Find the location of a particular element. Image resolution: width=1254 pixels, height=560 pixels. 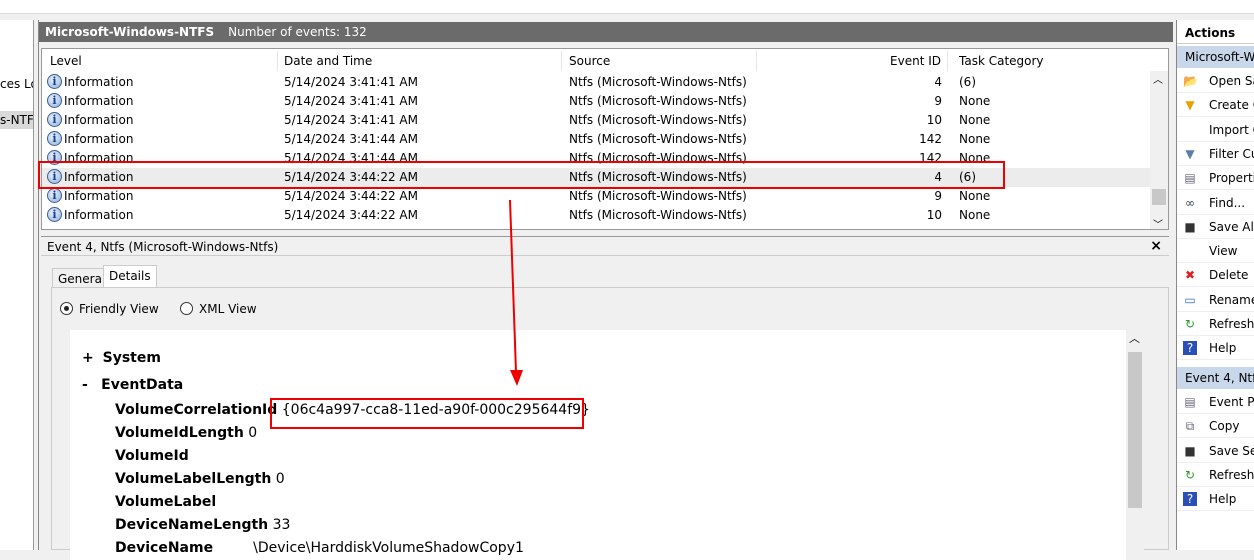

col-source: Source is located at coordinates (663, 61).